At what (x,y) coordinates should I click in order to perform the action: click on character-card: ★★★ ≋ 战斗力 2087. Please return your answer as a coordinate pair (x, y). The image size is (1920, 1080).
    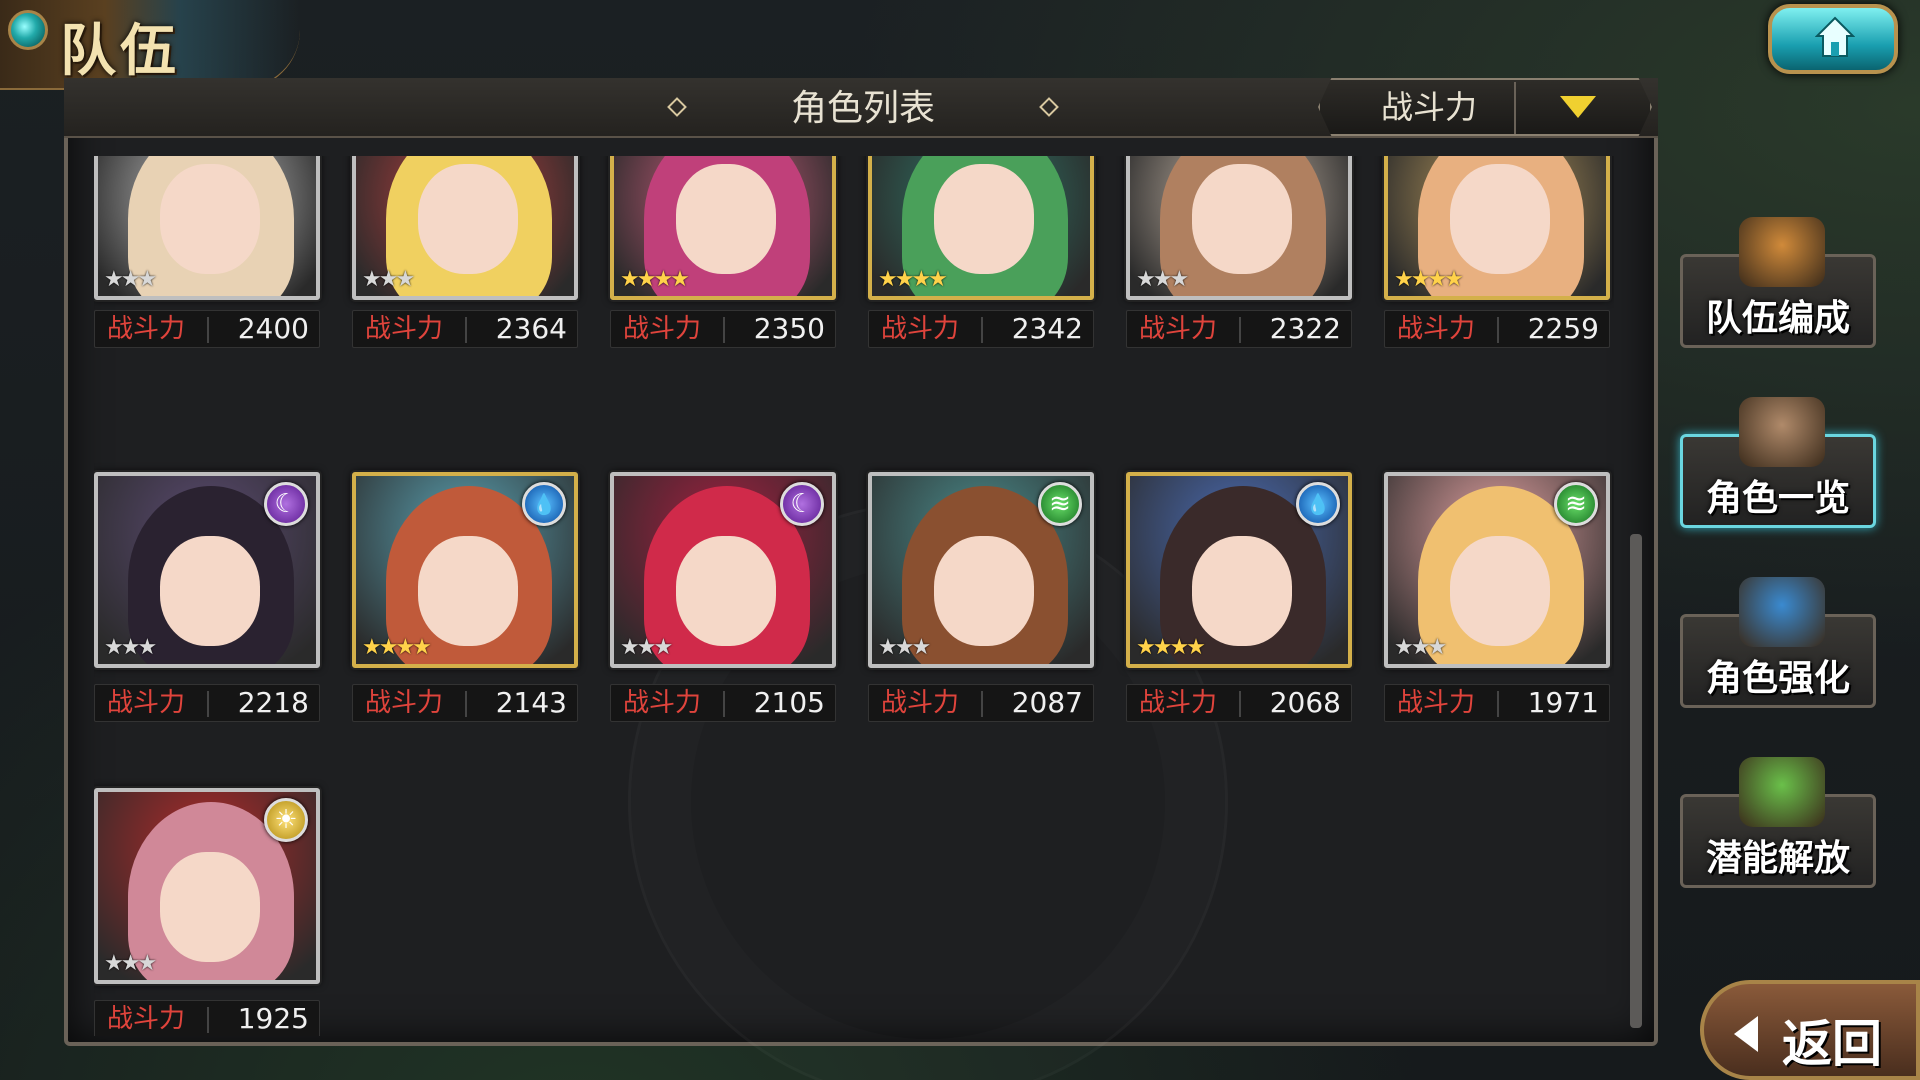
    Looking at the image, I should click on (981, 597).